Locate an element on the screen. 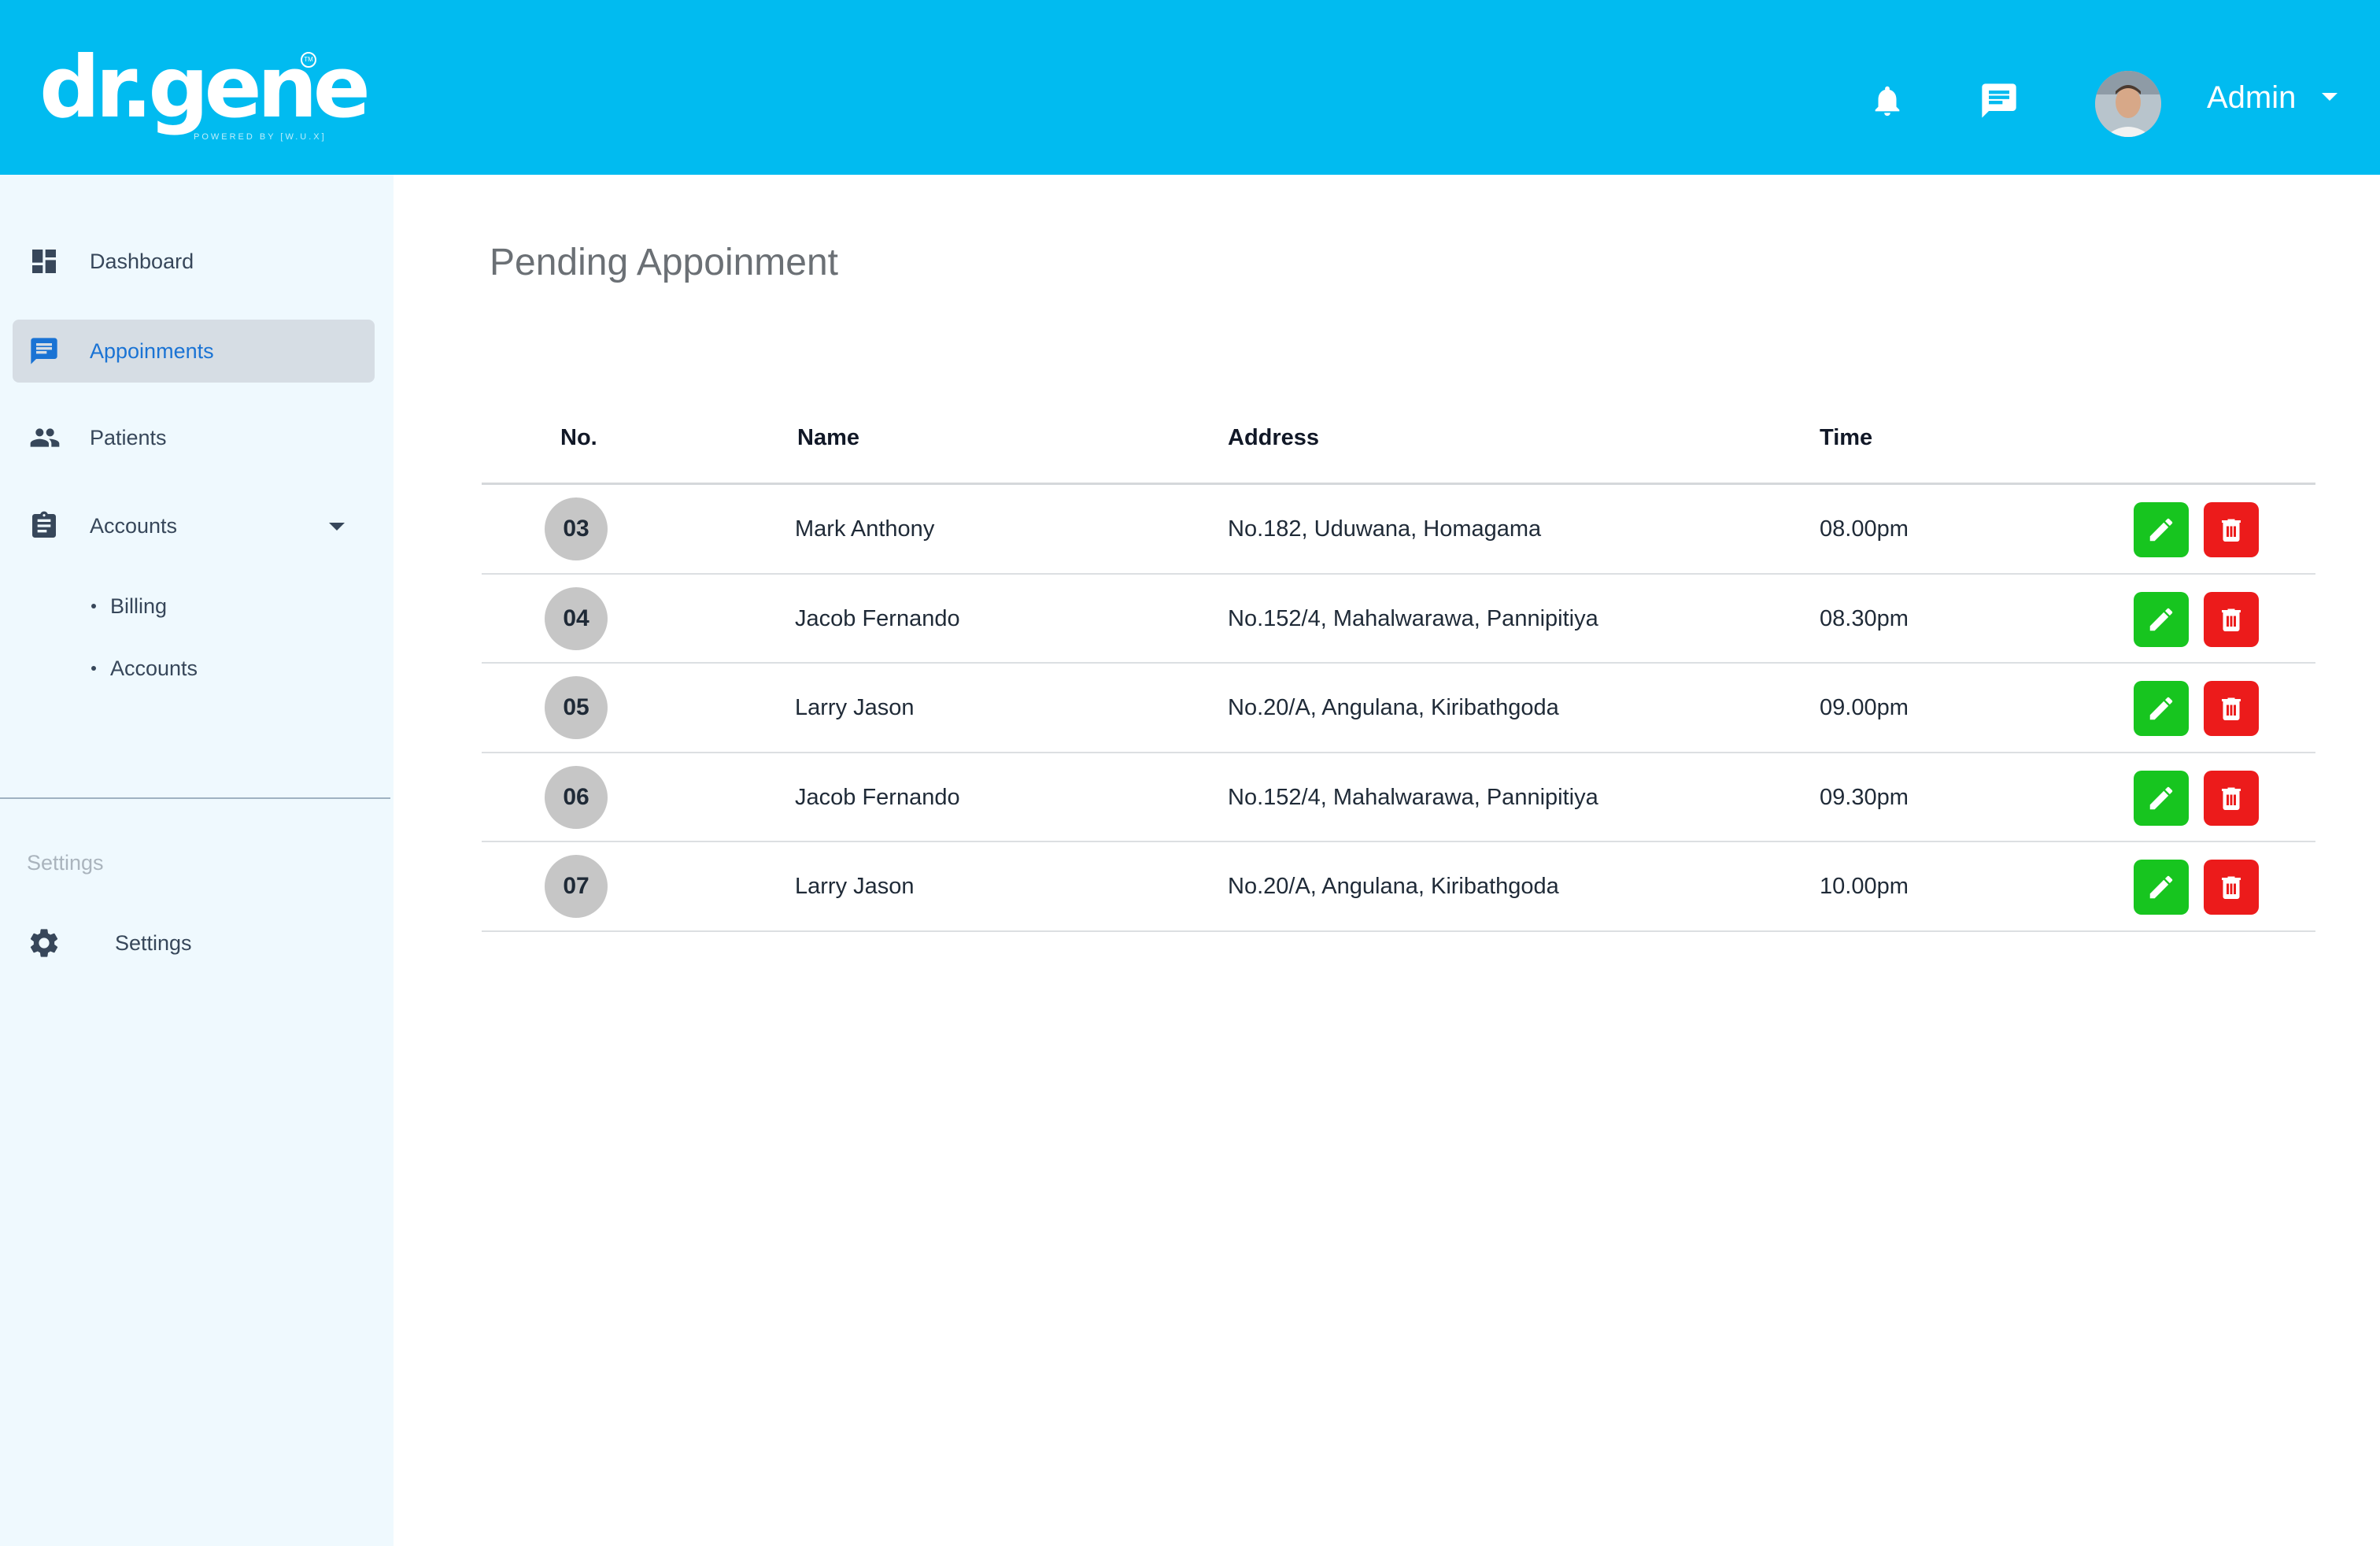  sidebar-item-dashboard: Dashboard is located at coordinates (194, 262).